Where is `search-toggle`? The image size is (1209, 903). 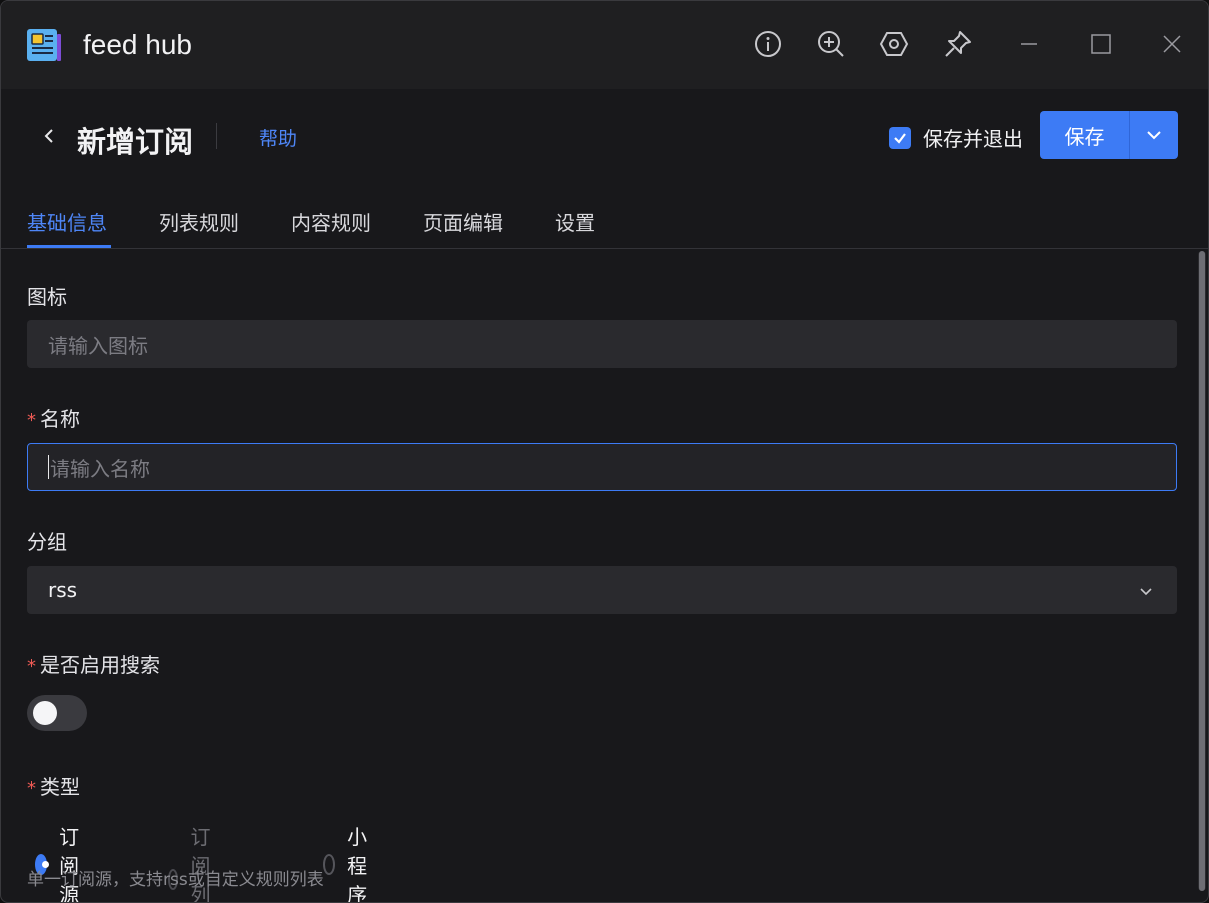
search-toggle is located at coordinates (57, 713).